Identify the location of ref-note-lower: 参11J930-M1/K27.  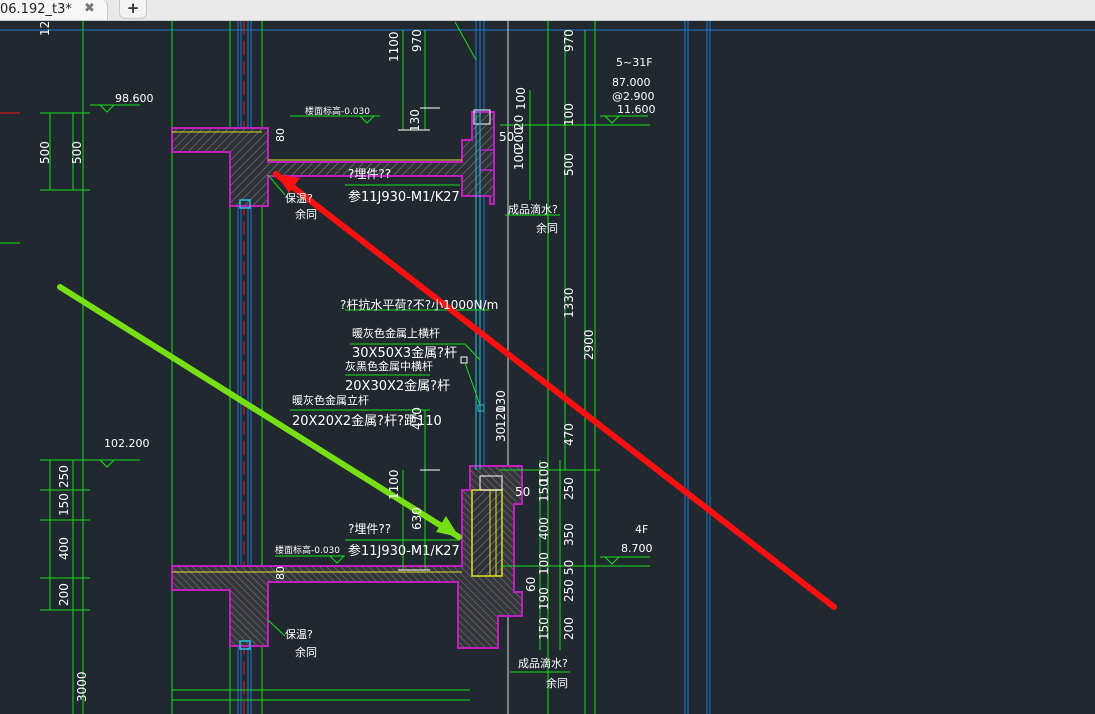
(404, 551).